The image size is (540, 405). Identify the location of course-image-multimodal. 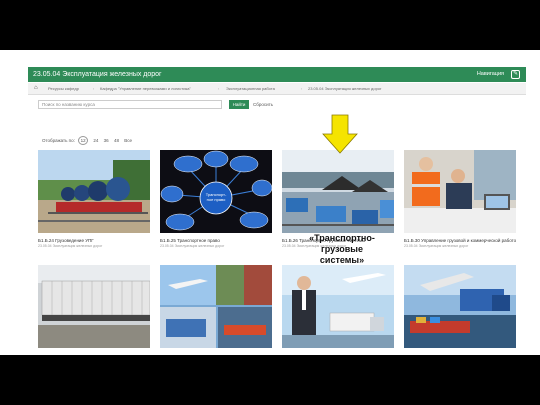
(460, 306).